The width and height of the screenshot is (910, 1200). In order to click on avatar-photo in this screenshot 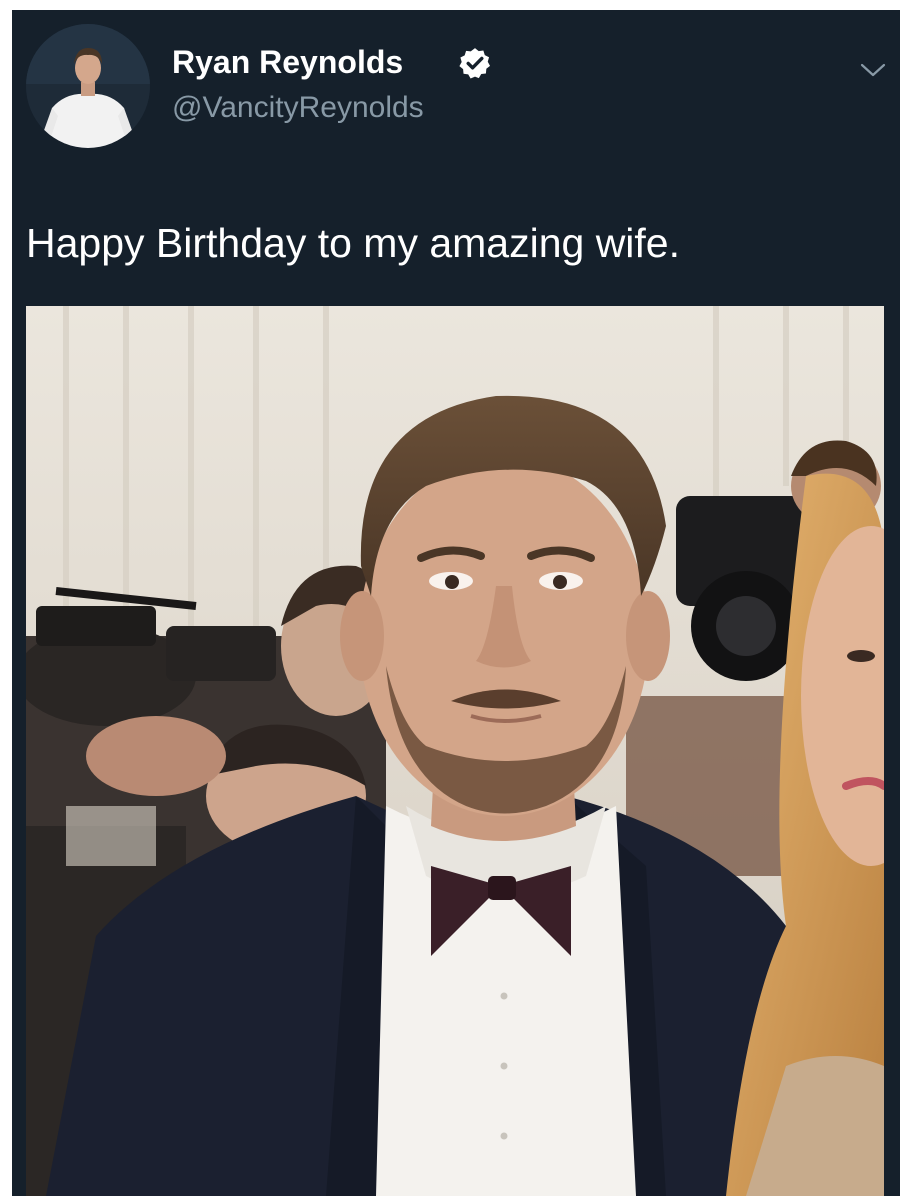, I will do `click(88, 86)`.